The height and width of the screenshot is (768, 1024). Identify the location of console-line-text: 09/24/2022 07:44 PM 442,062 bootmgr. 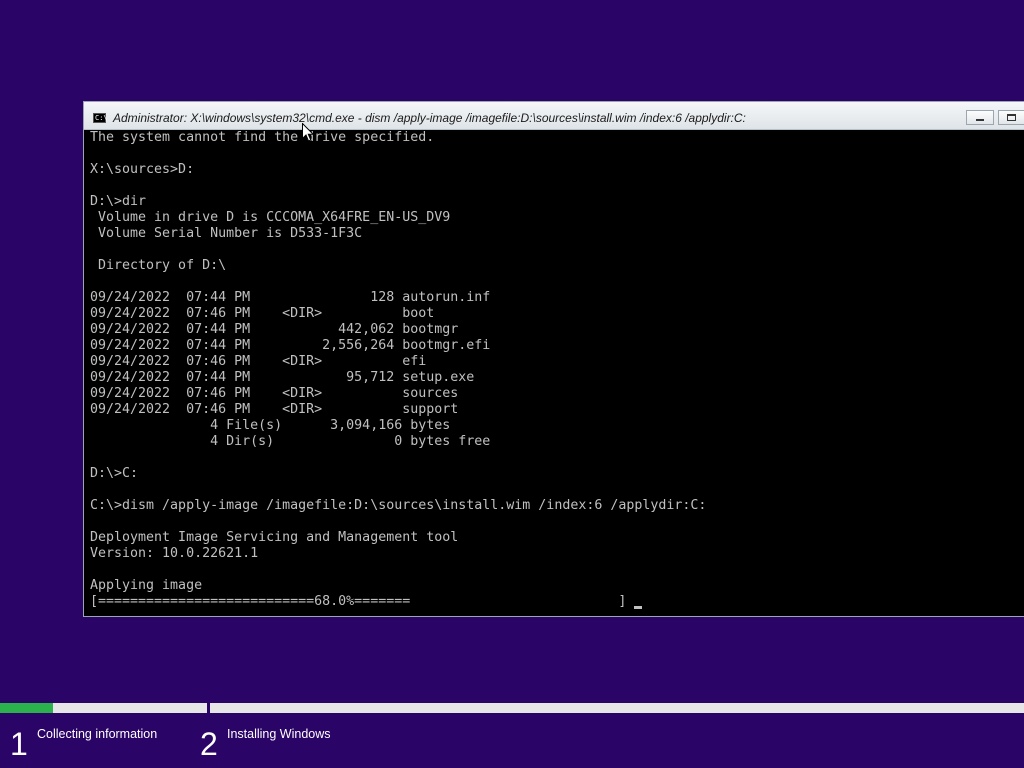
(274, 329).